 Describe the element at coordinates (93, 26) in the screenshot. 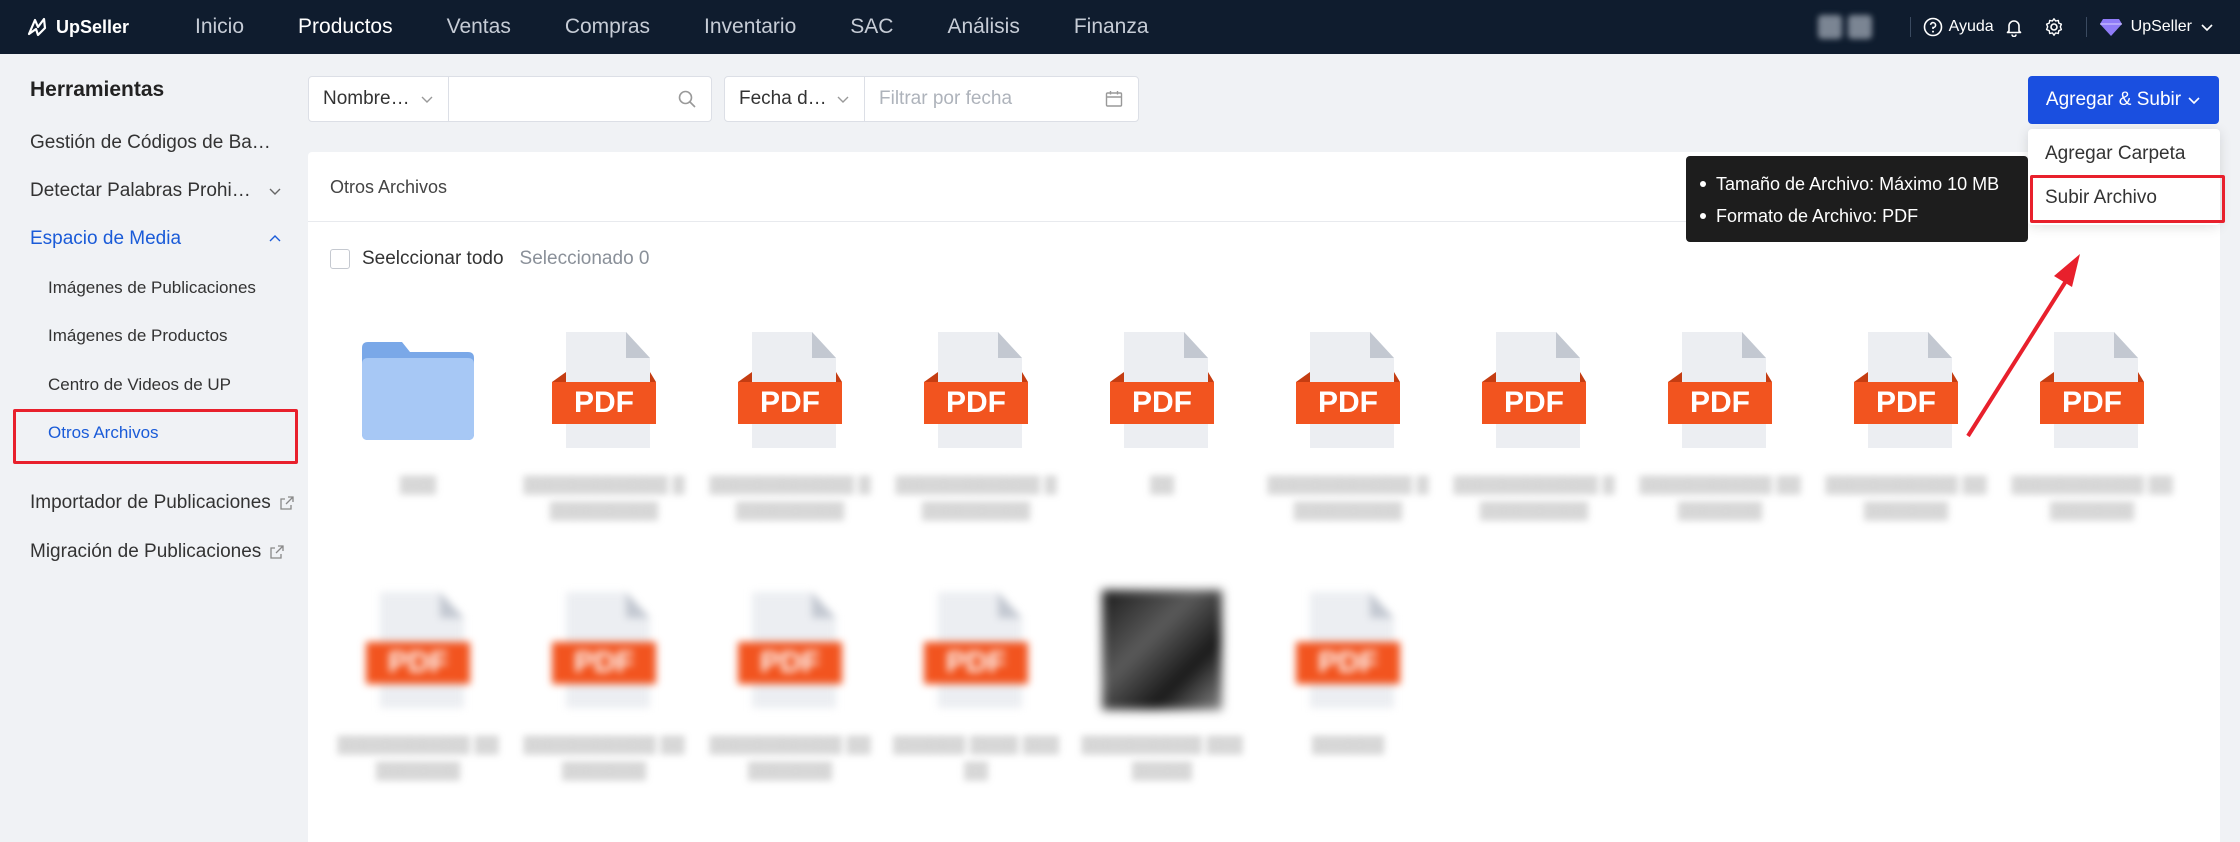

I see `brand-name: UpSeller` at that location.